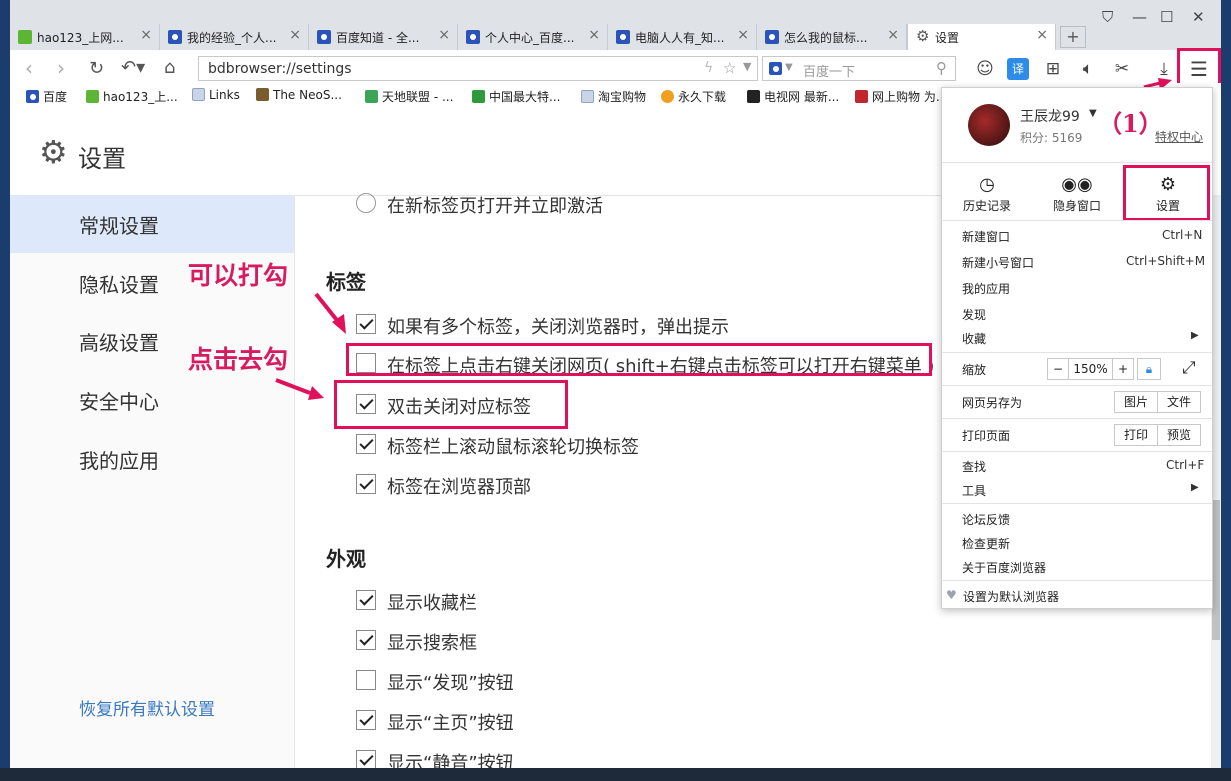 The image size is (1231, 781). What do you see at coordinates (1182, 235) in the screenshot?
I see `shortcut-label: Ctrl+N` at bounding box center [1182, 235].